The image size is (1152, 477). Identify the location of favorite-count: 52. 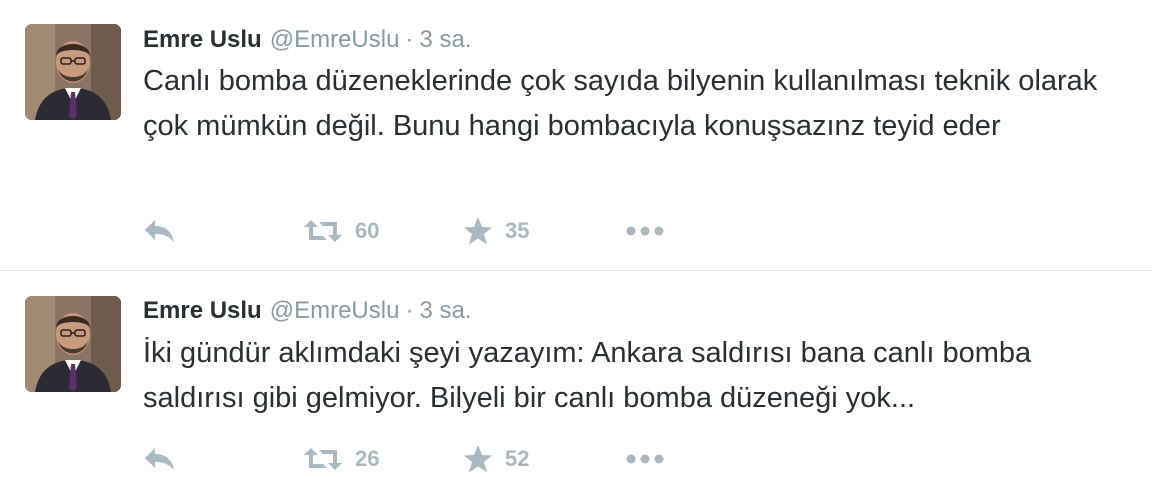
(517, 458).